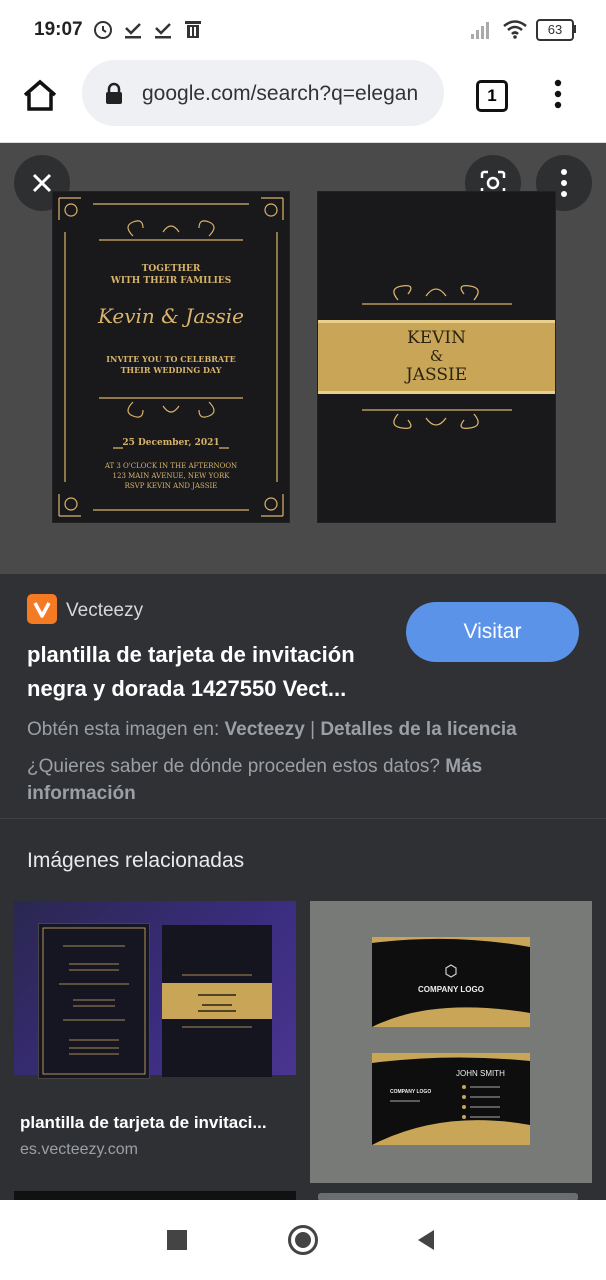 The image size is (606, 1280). What do you see at coordinates (171, 269) in the screenshot?
I see `invite-line1: TOGETHER` at bounding box center [171, 269].